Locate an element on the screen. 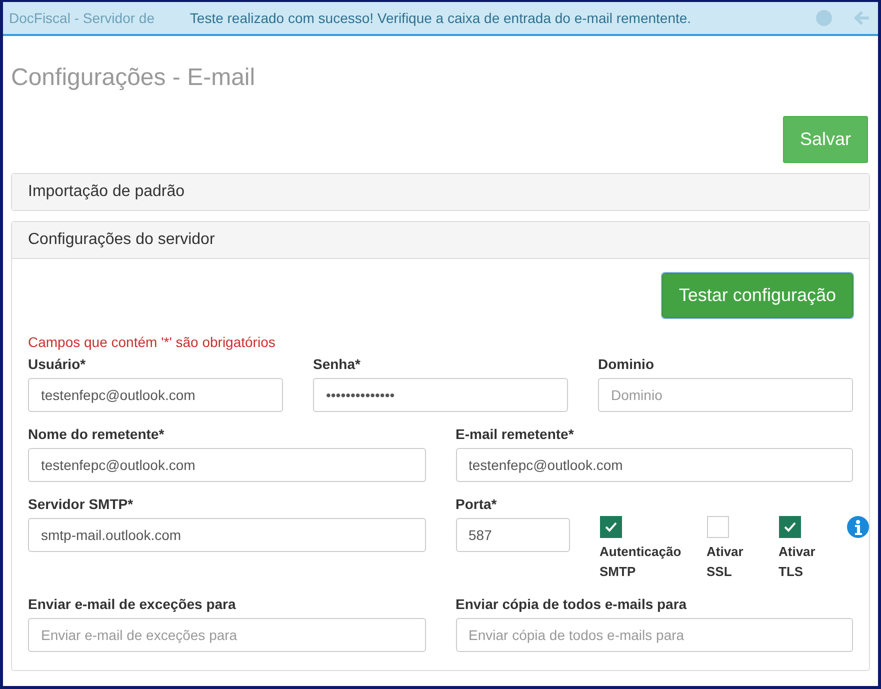  field-label: E-mail remetente* is located at coordinates (515, 434).